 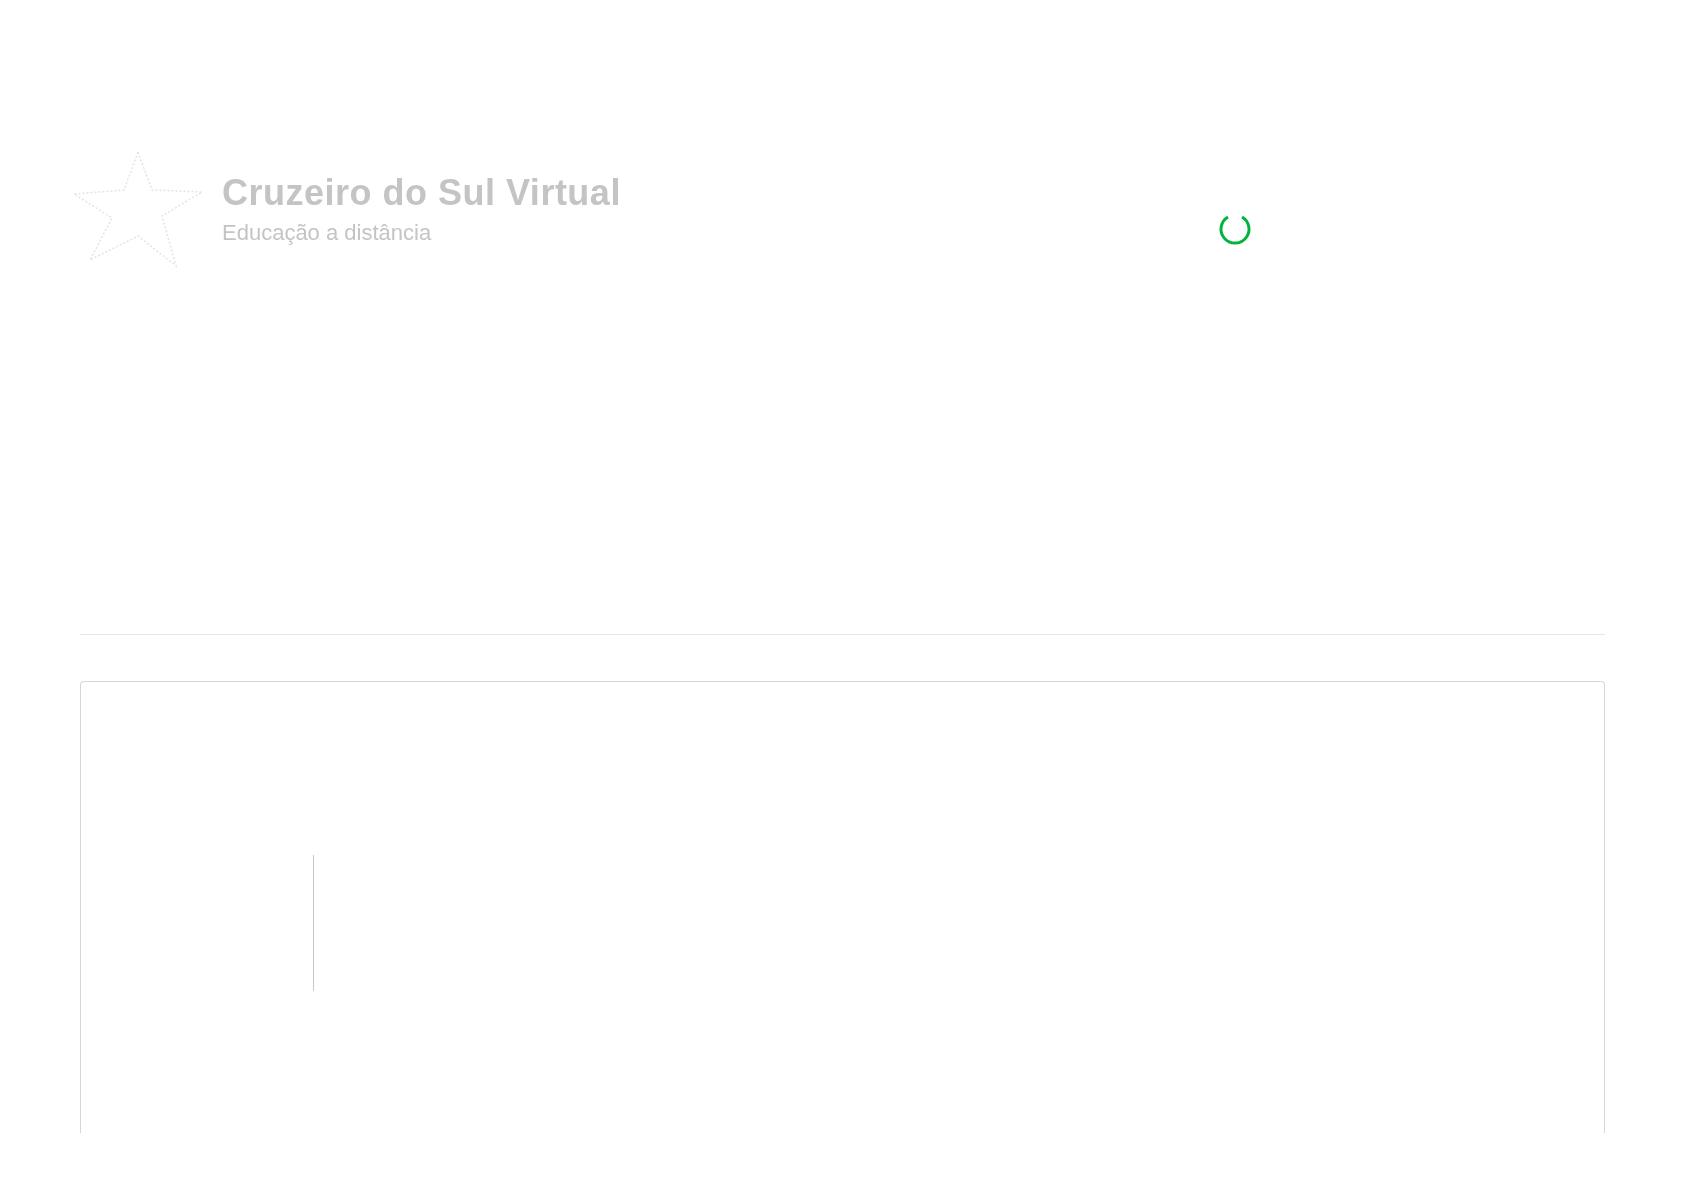 I want to click on brand-name: Cruzeiro do Sul Virtual, so click(x=421, y=193).